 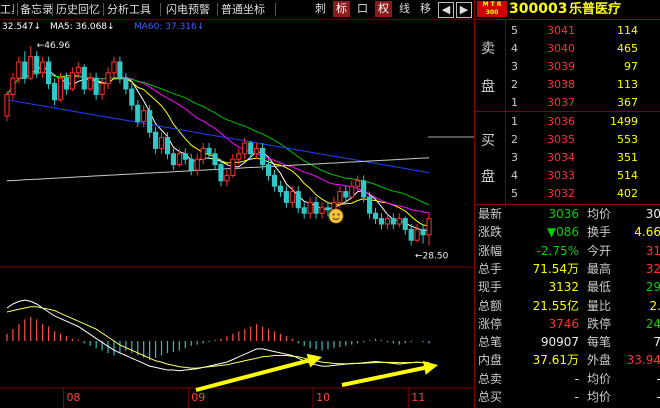 I want to click on order-price: 3037, so click(x=561, y=102).